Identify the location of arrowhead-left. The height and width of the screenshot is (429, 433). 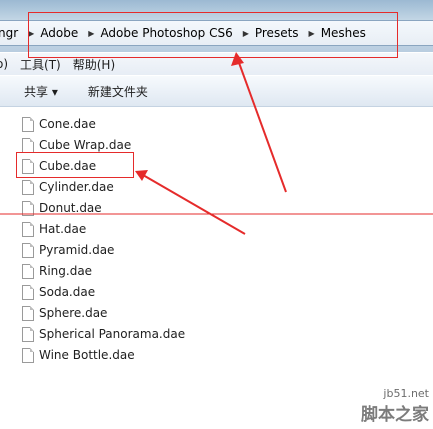
(141, 175).